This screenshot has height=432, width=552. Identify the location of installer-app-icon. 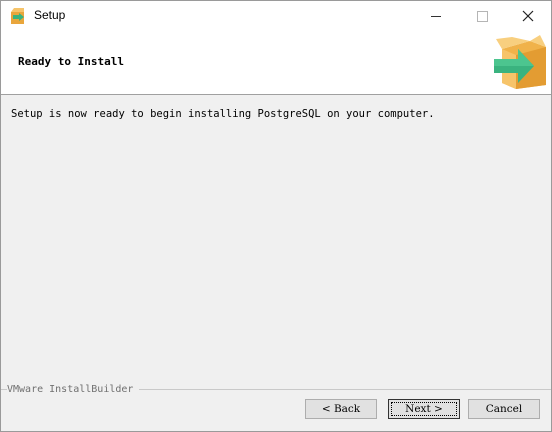
(17, 16).